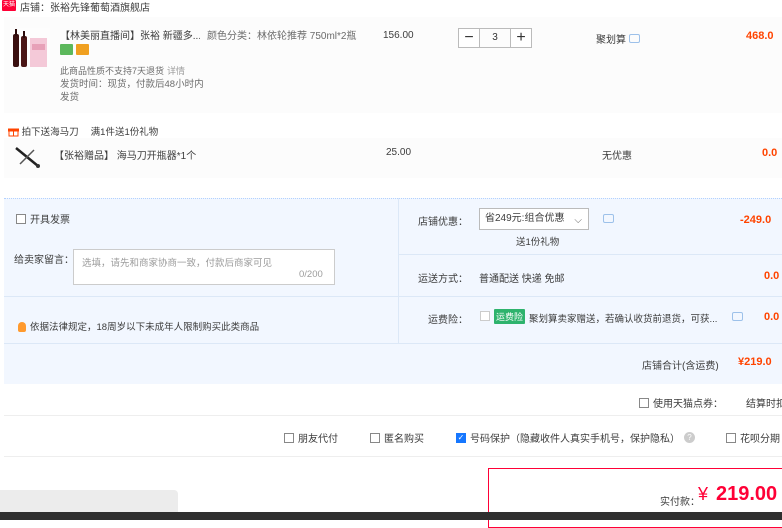  What do you see at coordinates (112, 71) in the screenshot?
I see `return-note-text: 此商品性质不支持7天退货` at bounding box center [112, 71].